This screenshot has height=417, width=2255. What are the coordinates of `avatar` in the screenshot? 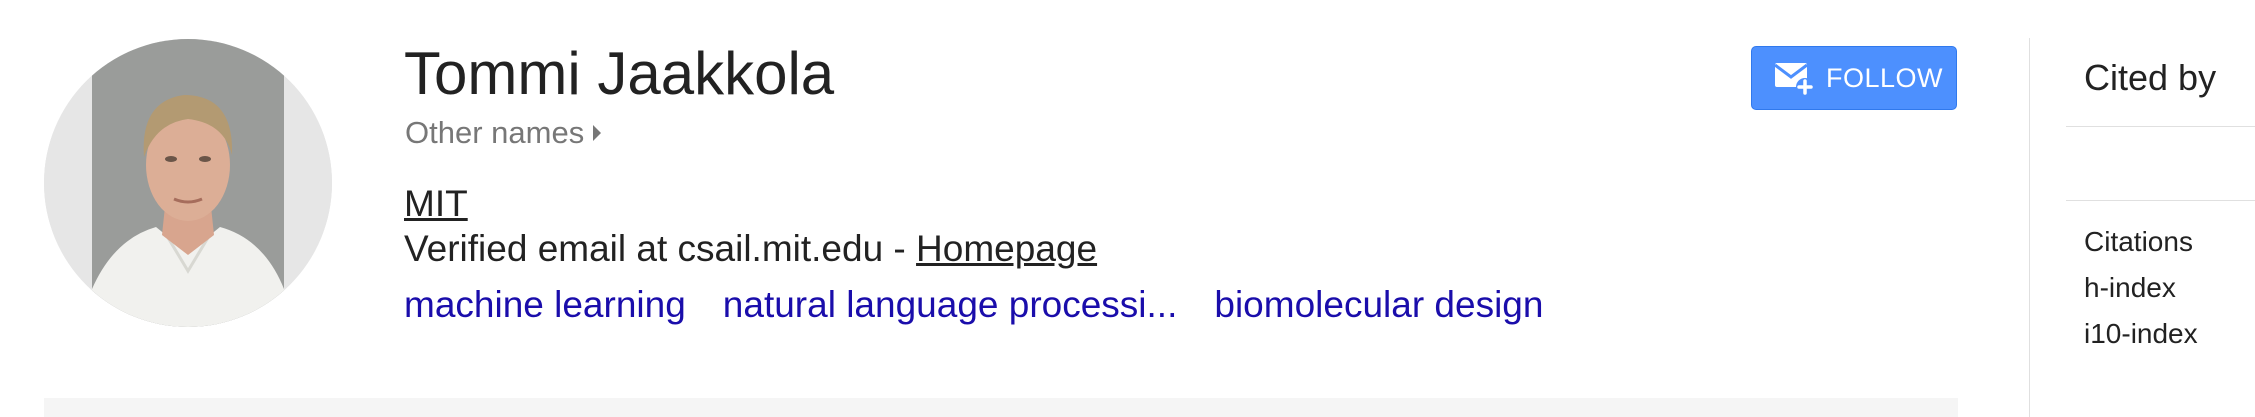 It's located at (188, 183).